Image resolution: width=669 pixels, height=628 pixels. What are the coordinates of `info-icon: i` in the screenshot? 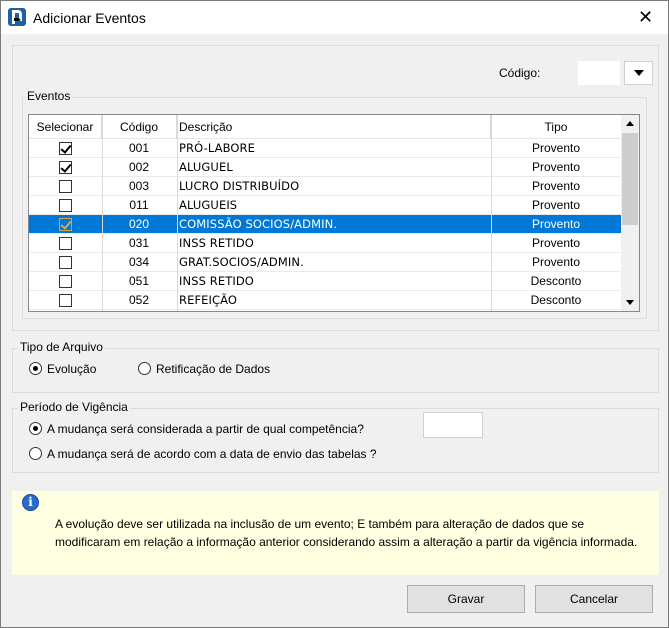 It's located at (30, 502).